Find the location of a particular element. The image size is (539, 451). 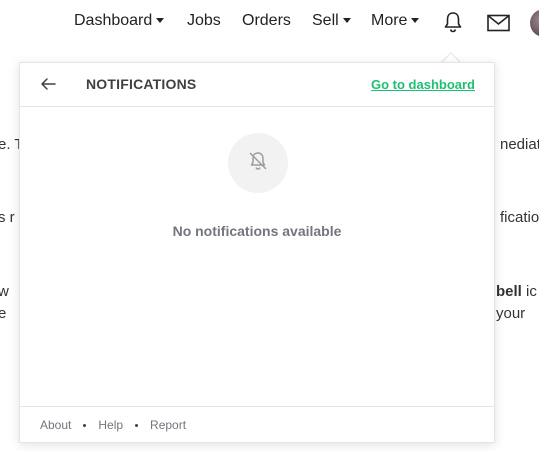

envelope-icon is located at coordinates (498, 25).